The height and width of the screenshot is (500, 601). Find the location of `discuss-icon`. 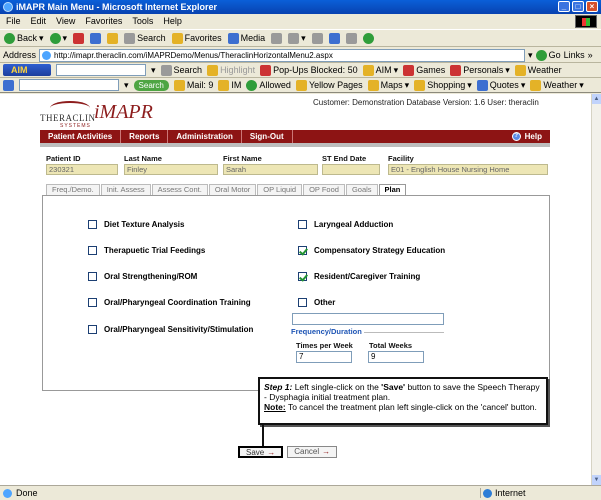

discuss-icon is located at coordinates (351, 38).